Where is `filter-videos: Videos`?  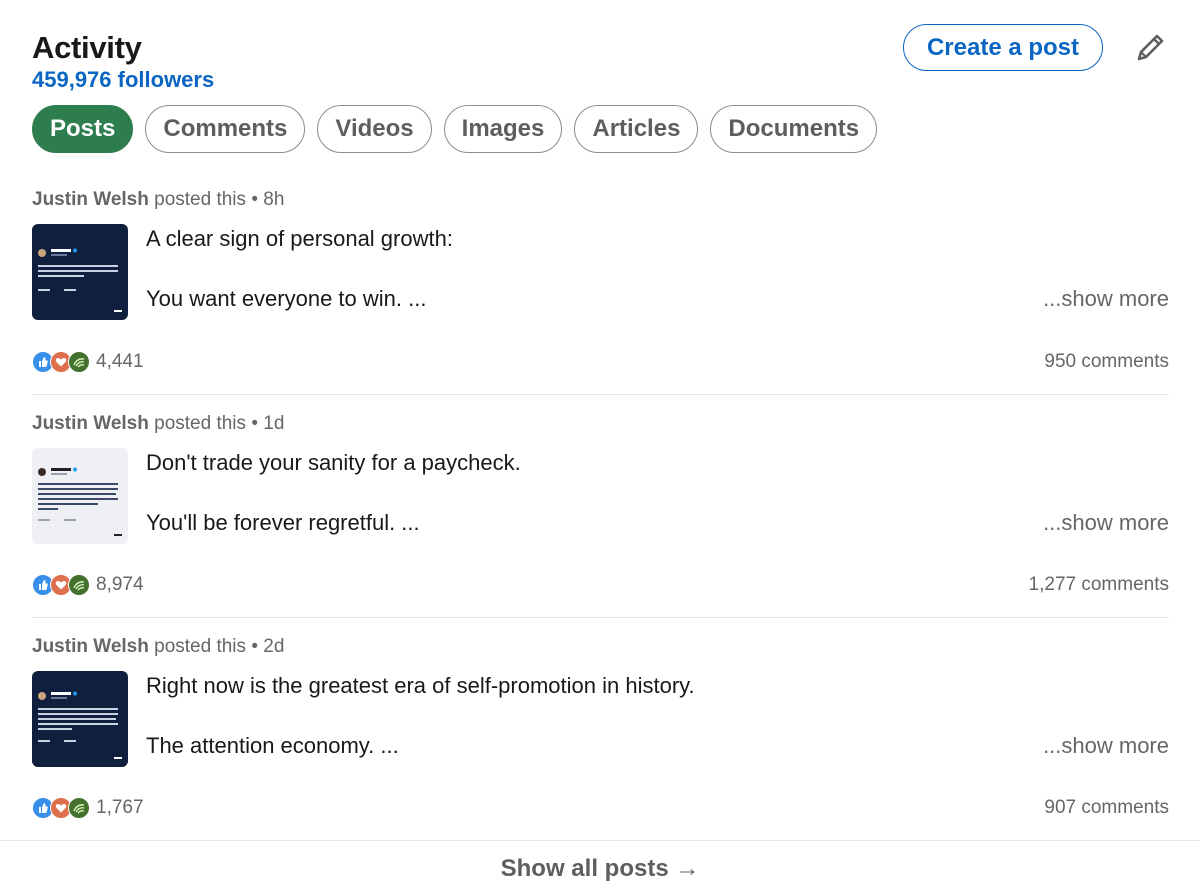
filter-videos: Videos is located at coordinates (374, 129).